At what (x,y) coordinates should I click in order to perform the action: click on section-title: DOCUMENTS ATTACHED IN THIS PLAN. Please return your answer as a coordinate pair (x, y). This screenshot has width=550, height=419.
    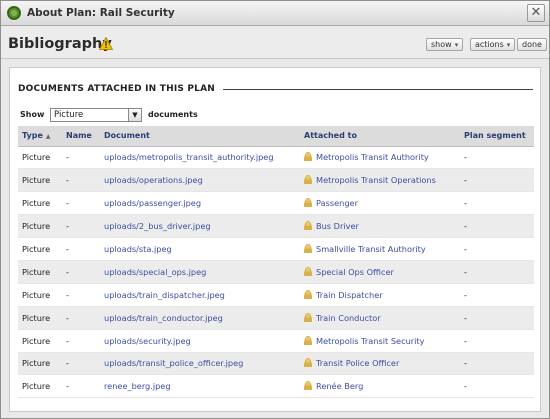
    Looking at the image, I should click on (117, 89).